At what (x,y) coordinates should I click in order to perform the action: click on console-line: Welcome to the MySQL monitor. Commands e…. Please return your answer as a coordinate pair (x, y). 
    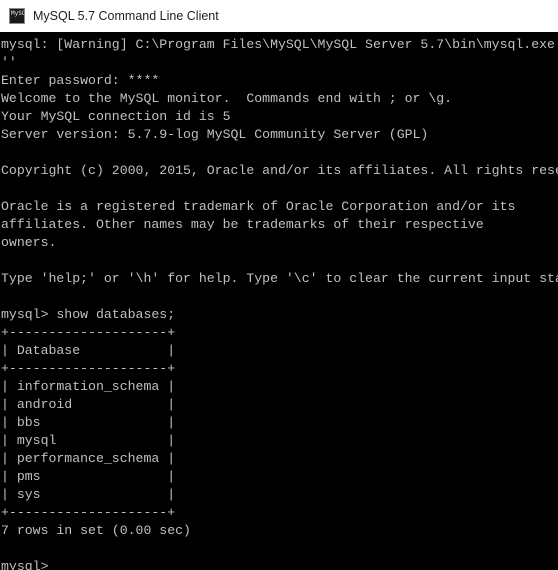
    Looking at the image, I should click on (227, 98).